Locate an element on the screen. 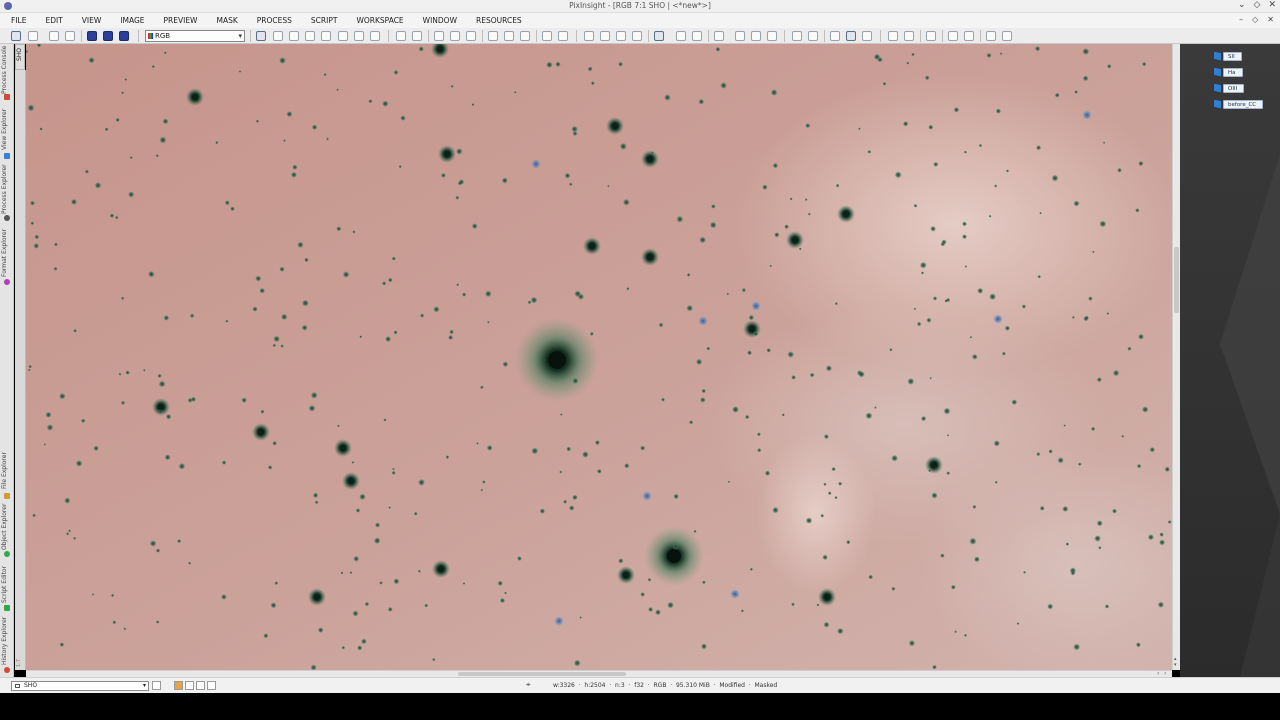  fit-height-icon is located at coordinates (509, 36).